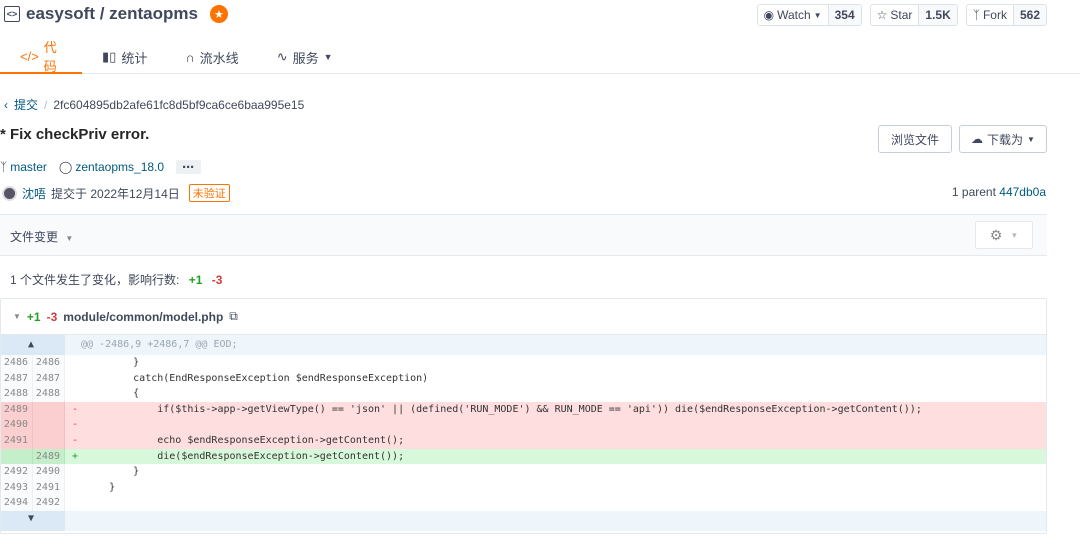 The height and width of the screenshot is (552, 1080). Describe the element at coordinates (218, 14) in the screenshot. I see `gvp-badge-icon: ★` at that location.